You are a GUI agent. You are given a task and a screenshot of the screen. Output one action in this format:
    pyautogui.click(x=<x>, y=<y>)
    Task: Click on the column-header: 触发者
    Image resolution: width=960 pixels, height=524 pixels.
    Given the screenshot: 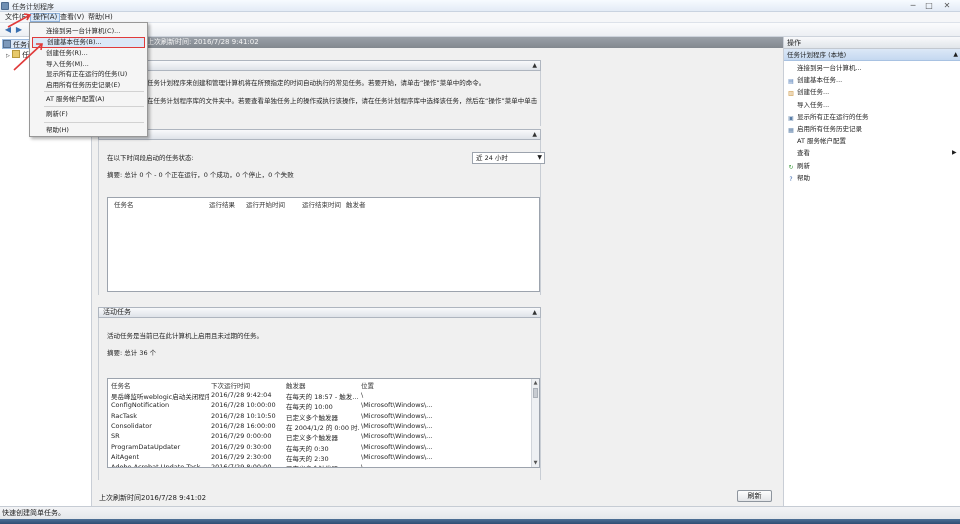 What is the action you would take?
    pyautogui.click(x=356, y=204)
    